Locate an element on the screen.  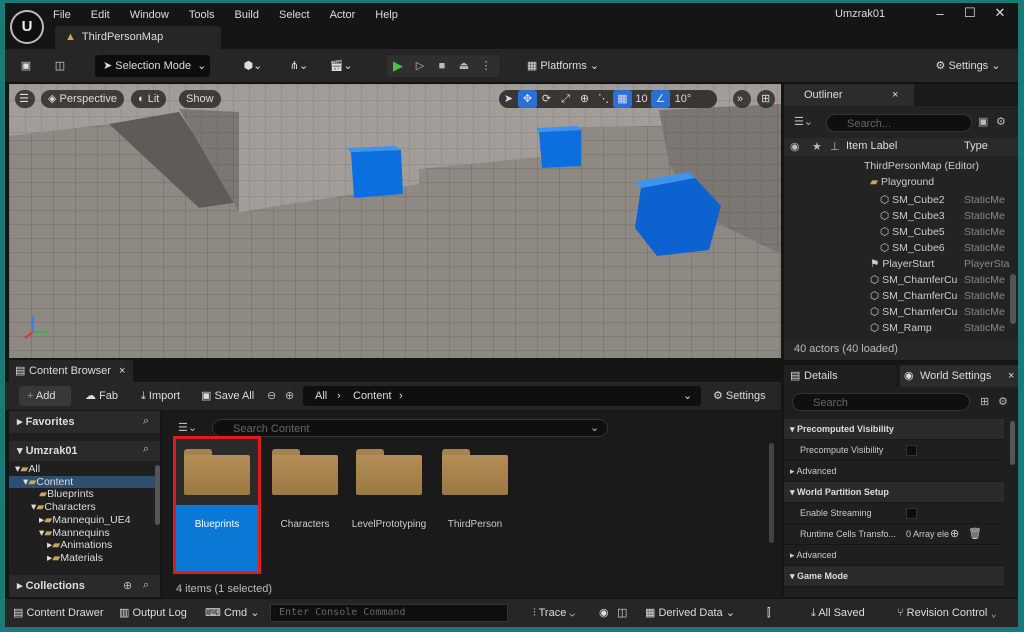
trace-button: ⫶ Trace ⌄ is located at coordinates (554, 613).